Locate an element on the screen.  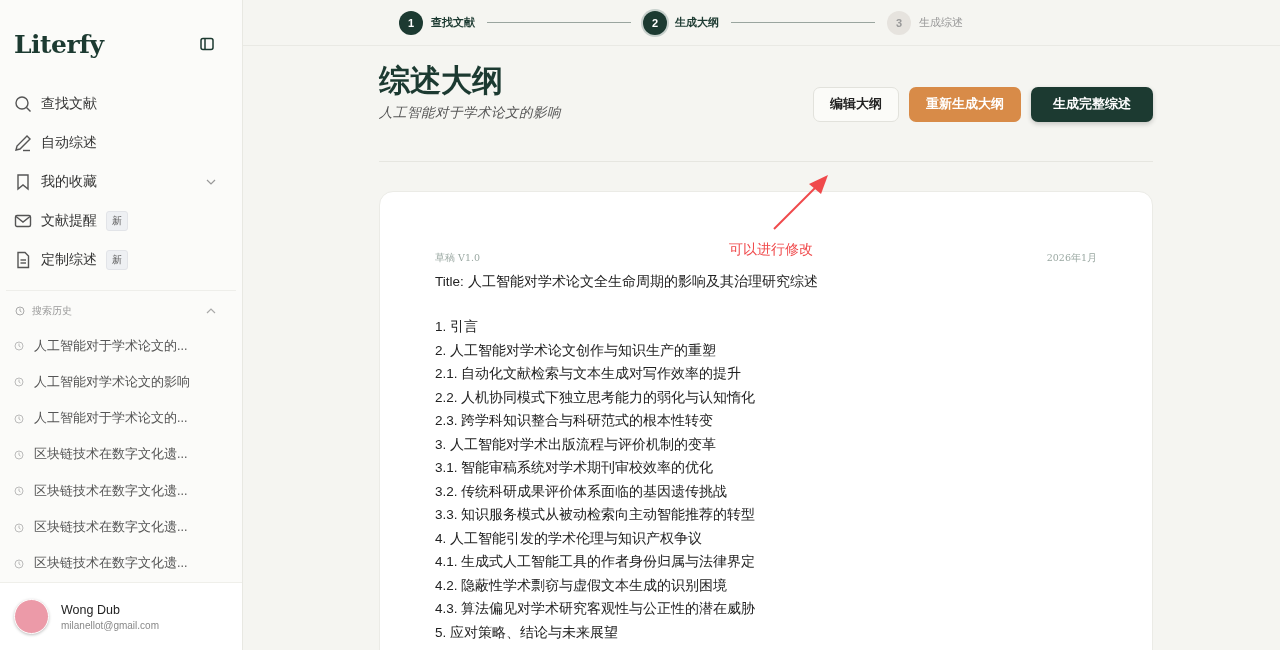
avatar is located at coordinates (31, 616).